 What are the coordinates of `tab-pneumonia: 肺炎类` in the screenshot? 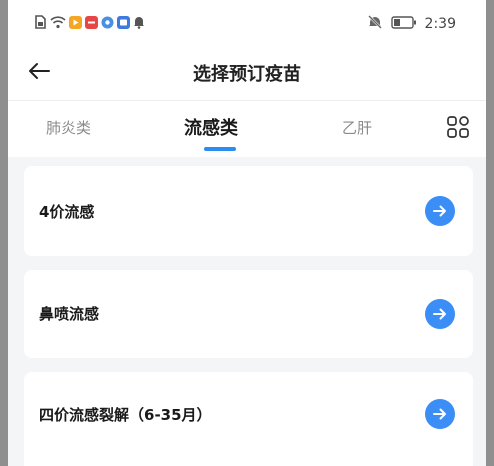 It's located at (68, 127).